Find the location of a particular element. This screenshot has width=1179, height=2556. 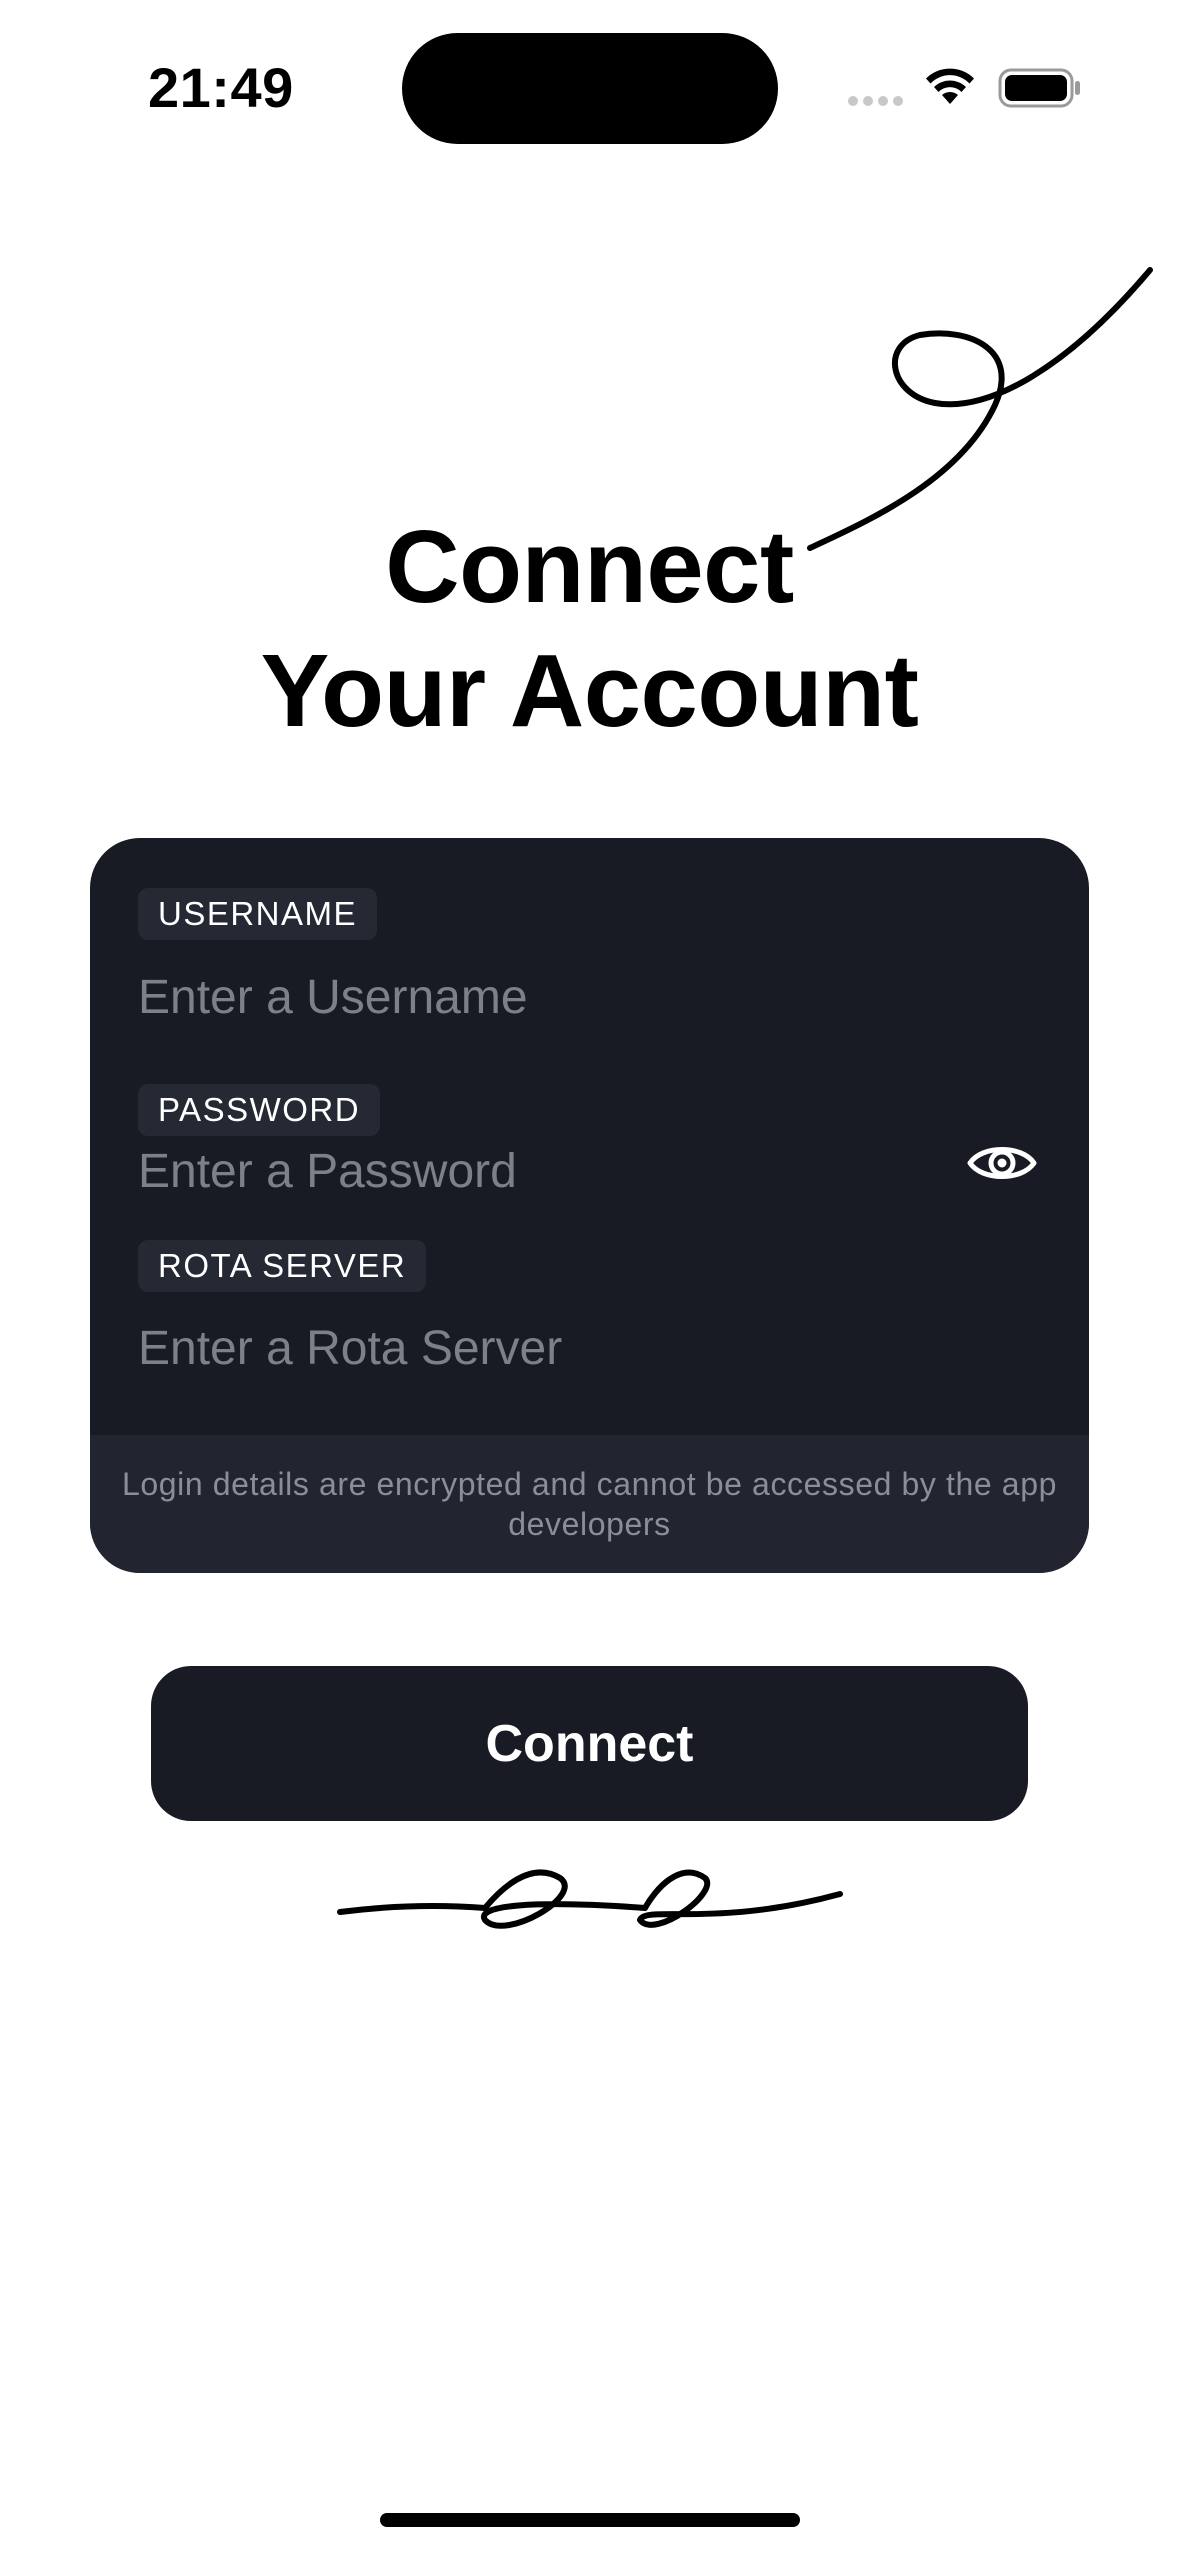

server-input is located at coordinates (538, 1348).